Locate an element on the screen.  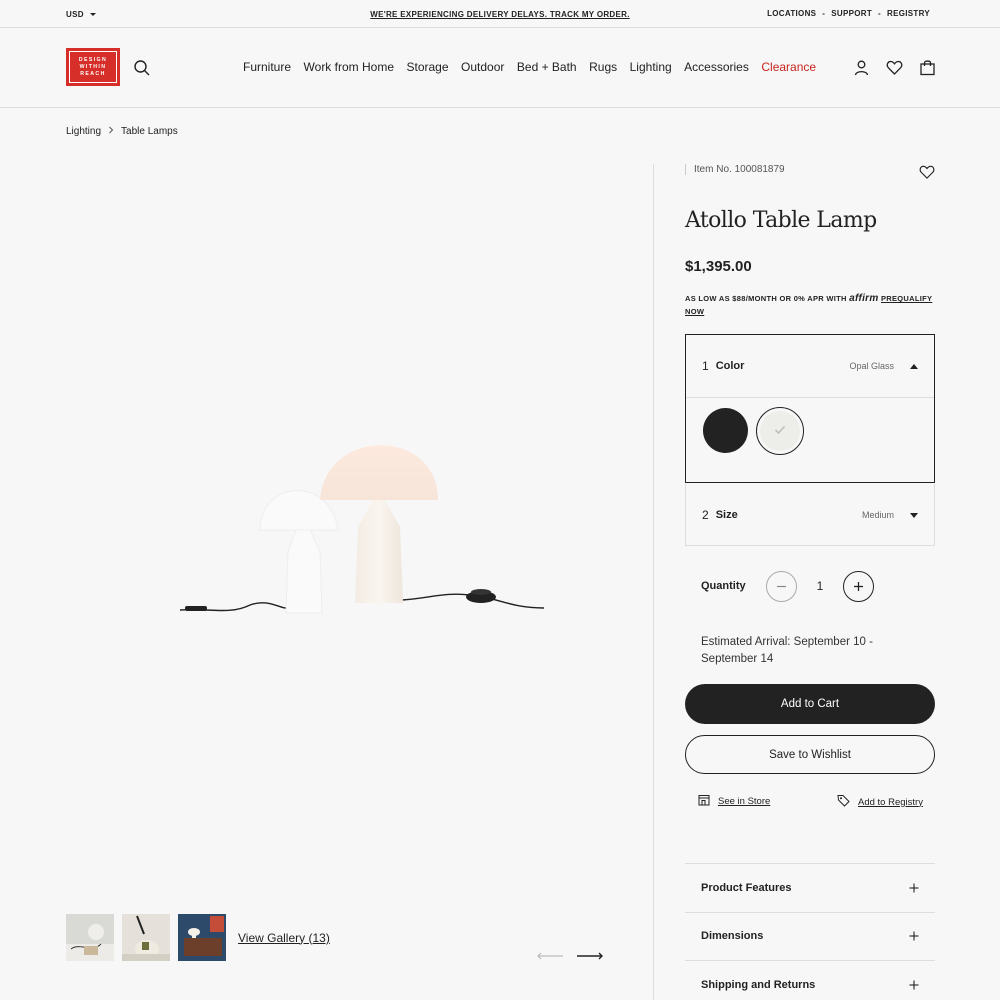
option-number: 2 is located at coordinates (705, 515).